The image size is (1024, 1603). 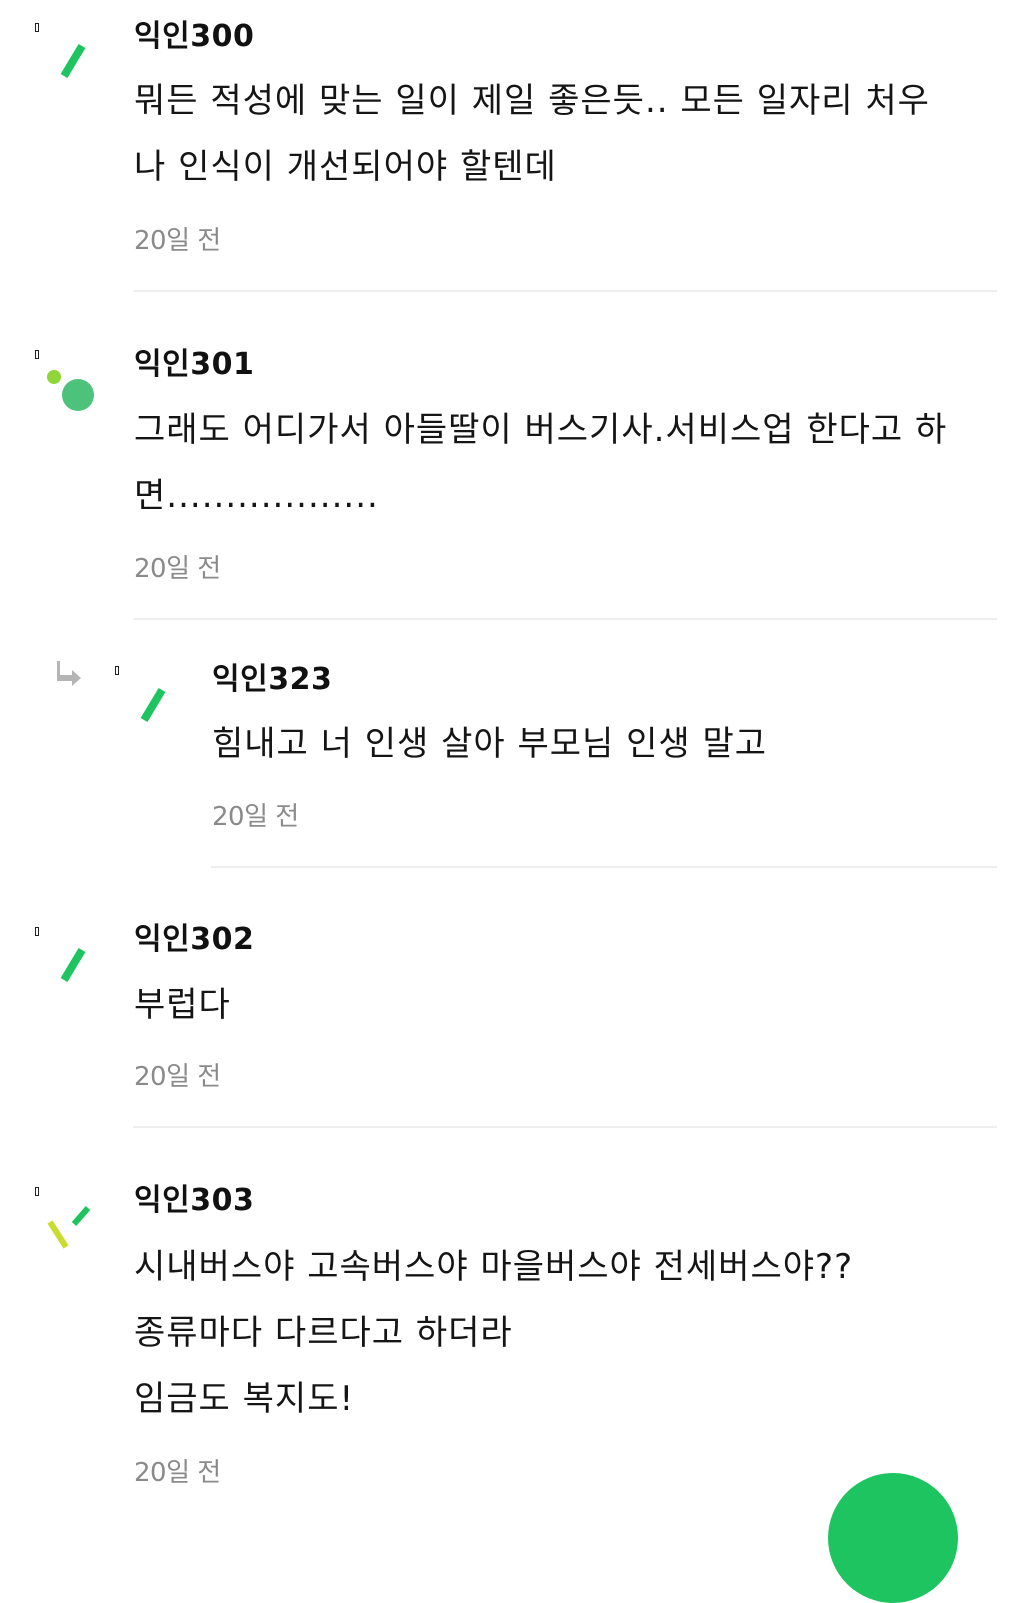 I want to click on comment-author: 익인300, so click(x=194, y=37).